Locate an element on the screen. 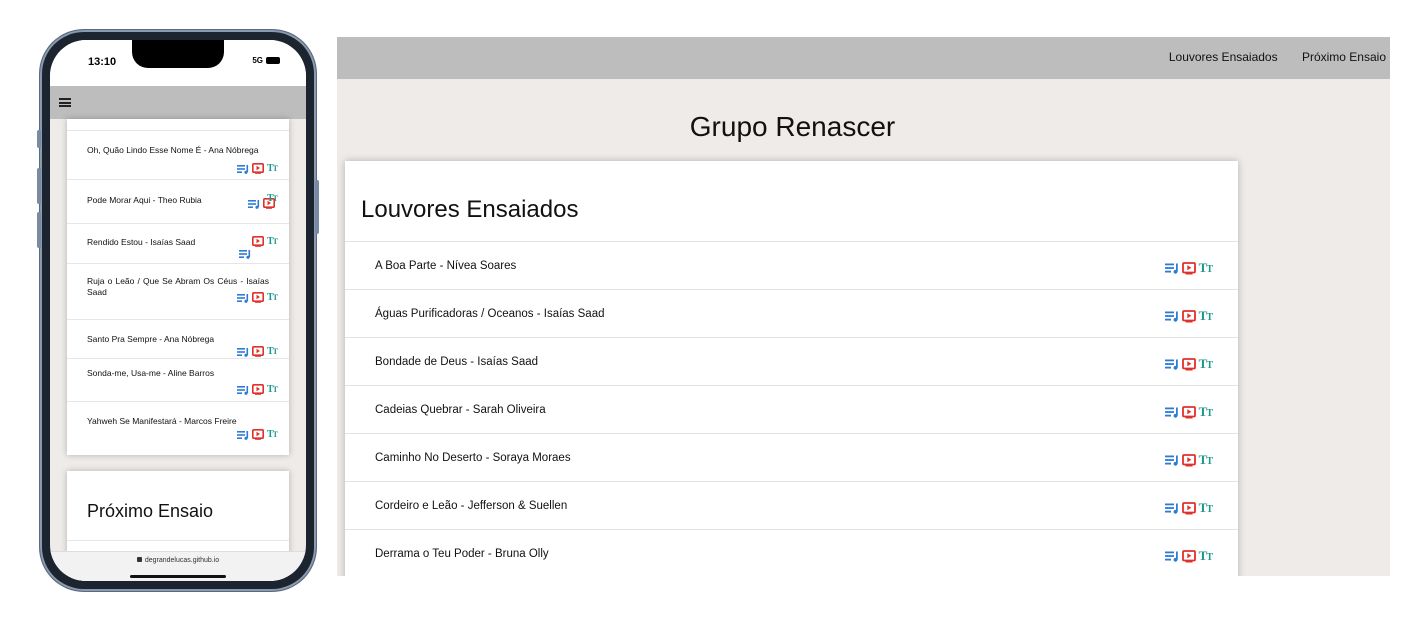 This screenshot has width=1416, height=621. table-row: A Boa Parte - Nívea Soares TT is located at coordinates (791, 265).